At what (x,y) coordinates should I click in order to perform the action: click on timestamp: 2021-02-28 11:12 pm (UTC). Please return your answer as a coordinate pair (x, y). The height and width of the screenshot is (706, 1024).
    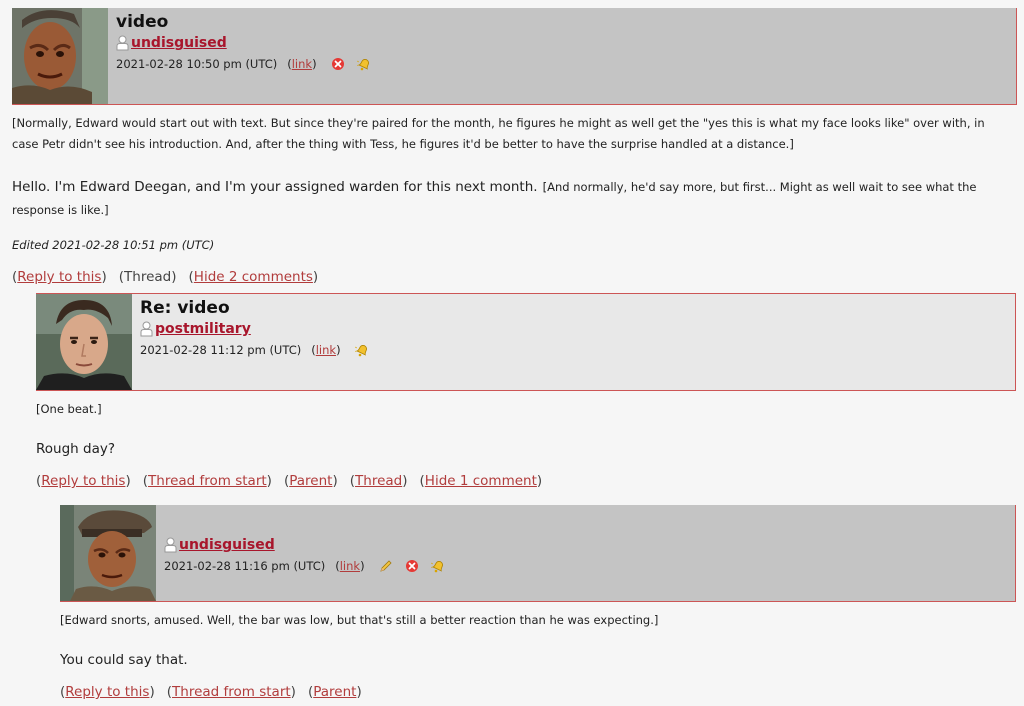
    Looking at the image, I should click on (221, 350).